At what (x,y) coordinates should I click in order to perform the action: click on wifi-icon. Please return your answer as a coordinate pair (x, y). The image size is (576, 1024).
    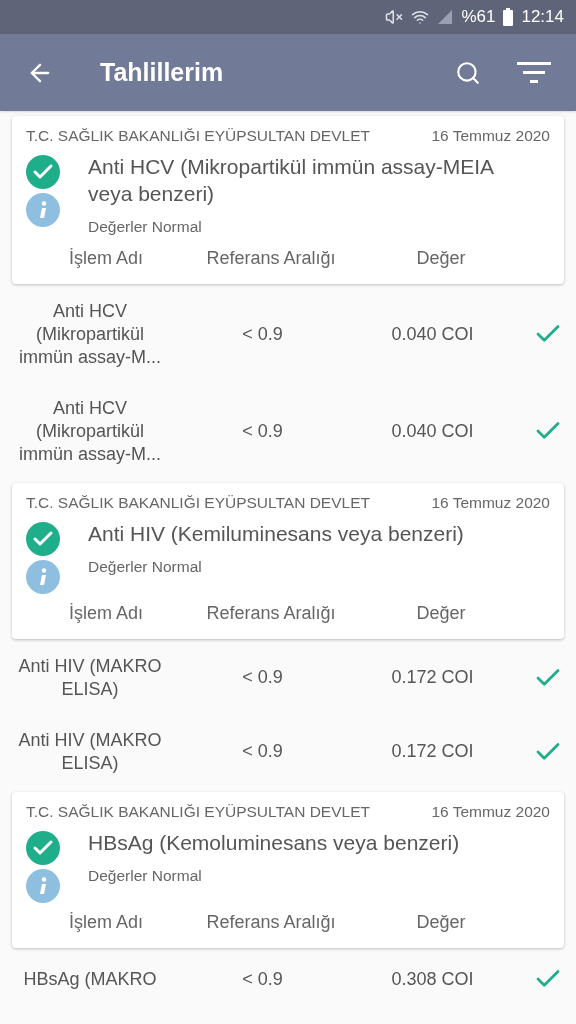
    Looking at the image, I should click on (420, 17).